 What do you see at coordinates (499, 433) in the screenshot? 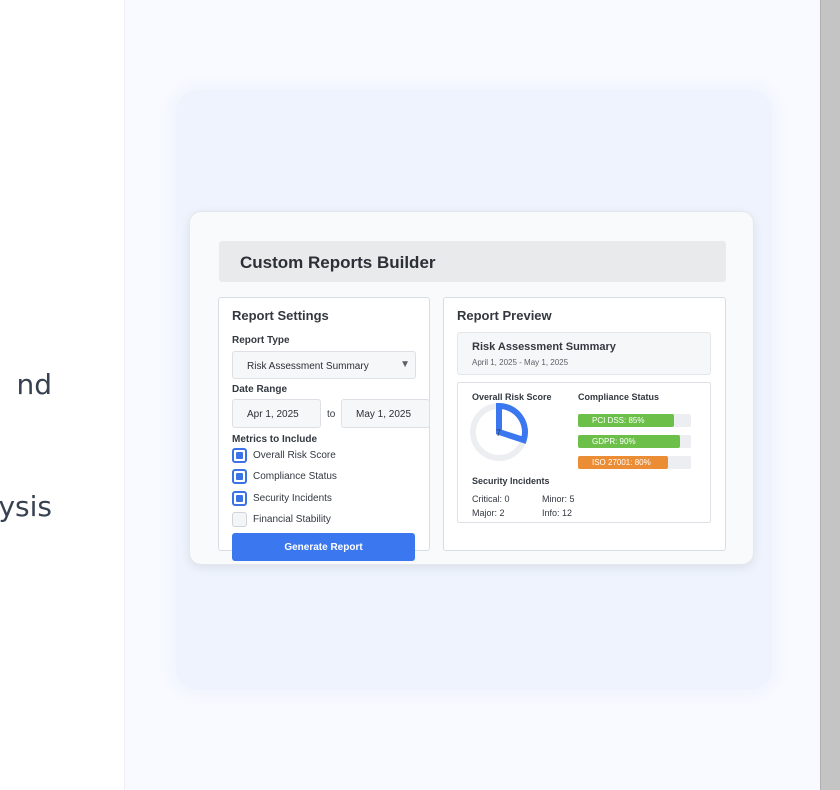
I see `risk-score-value: 7` at bounding box center [499, 433].